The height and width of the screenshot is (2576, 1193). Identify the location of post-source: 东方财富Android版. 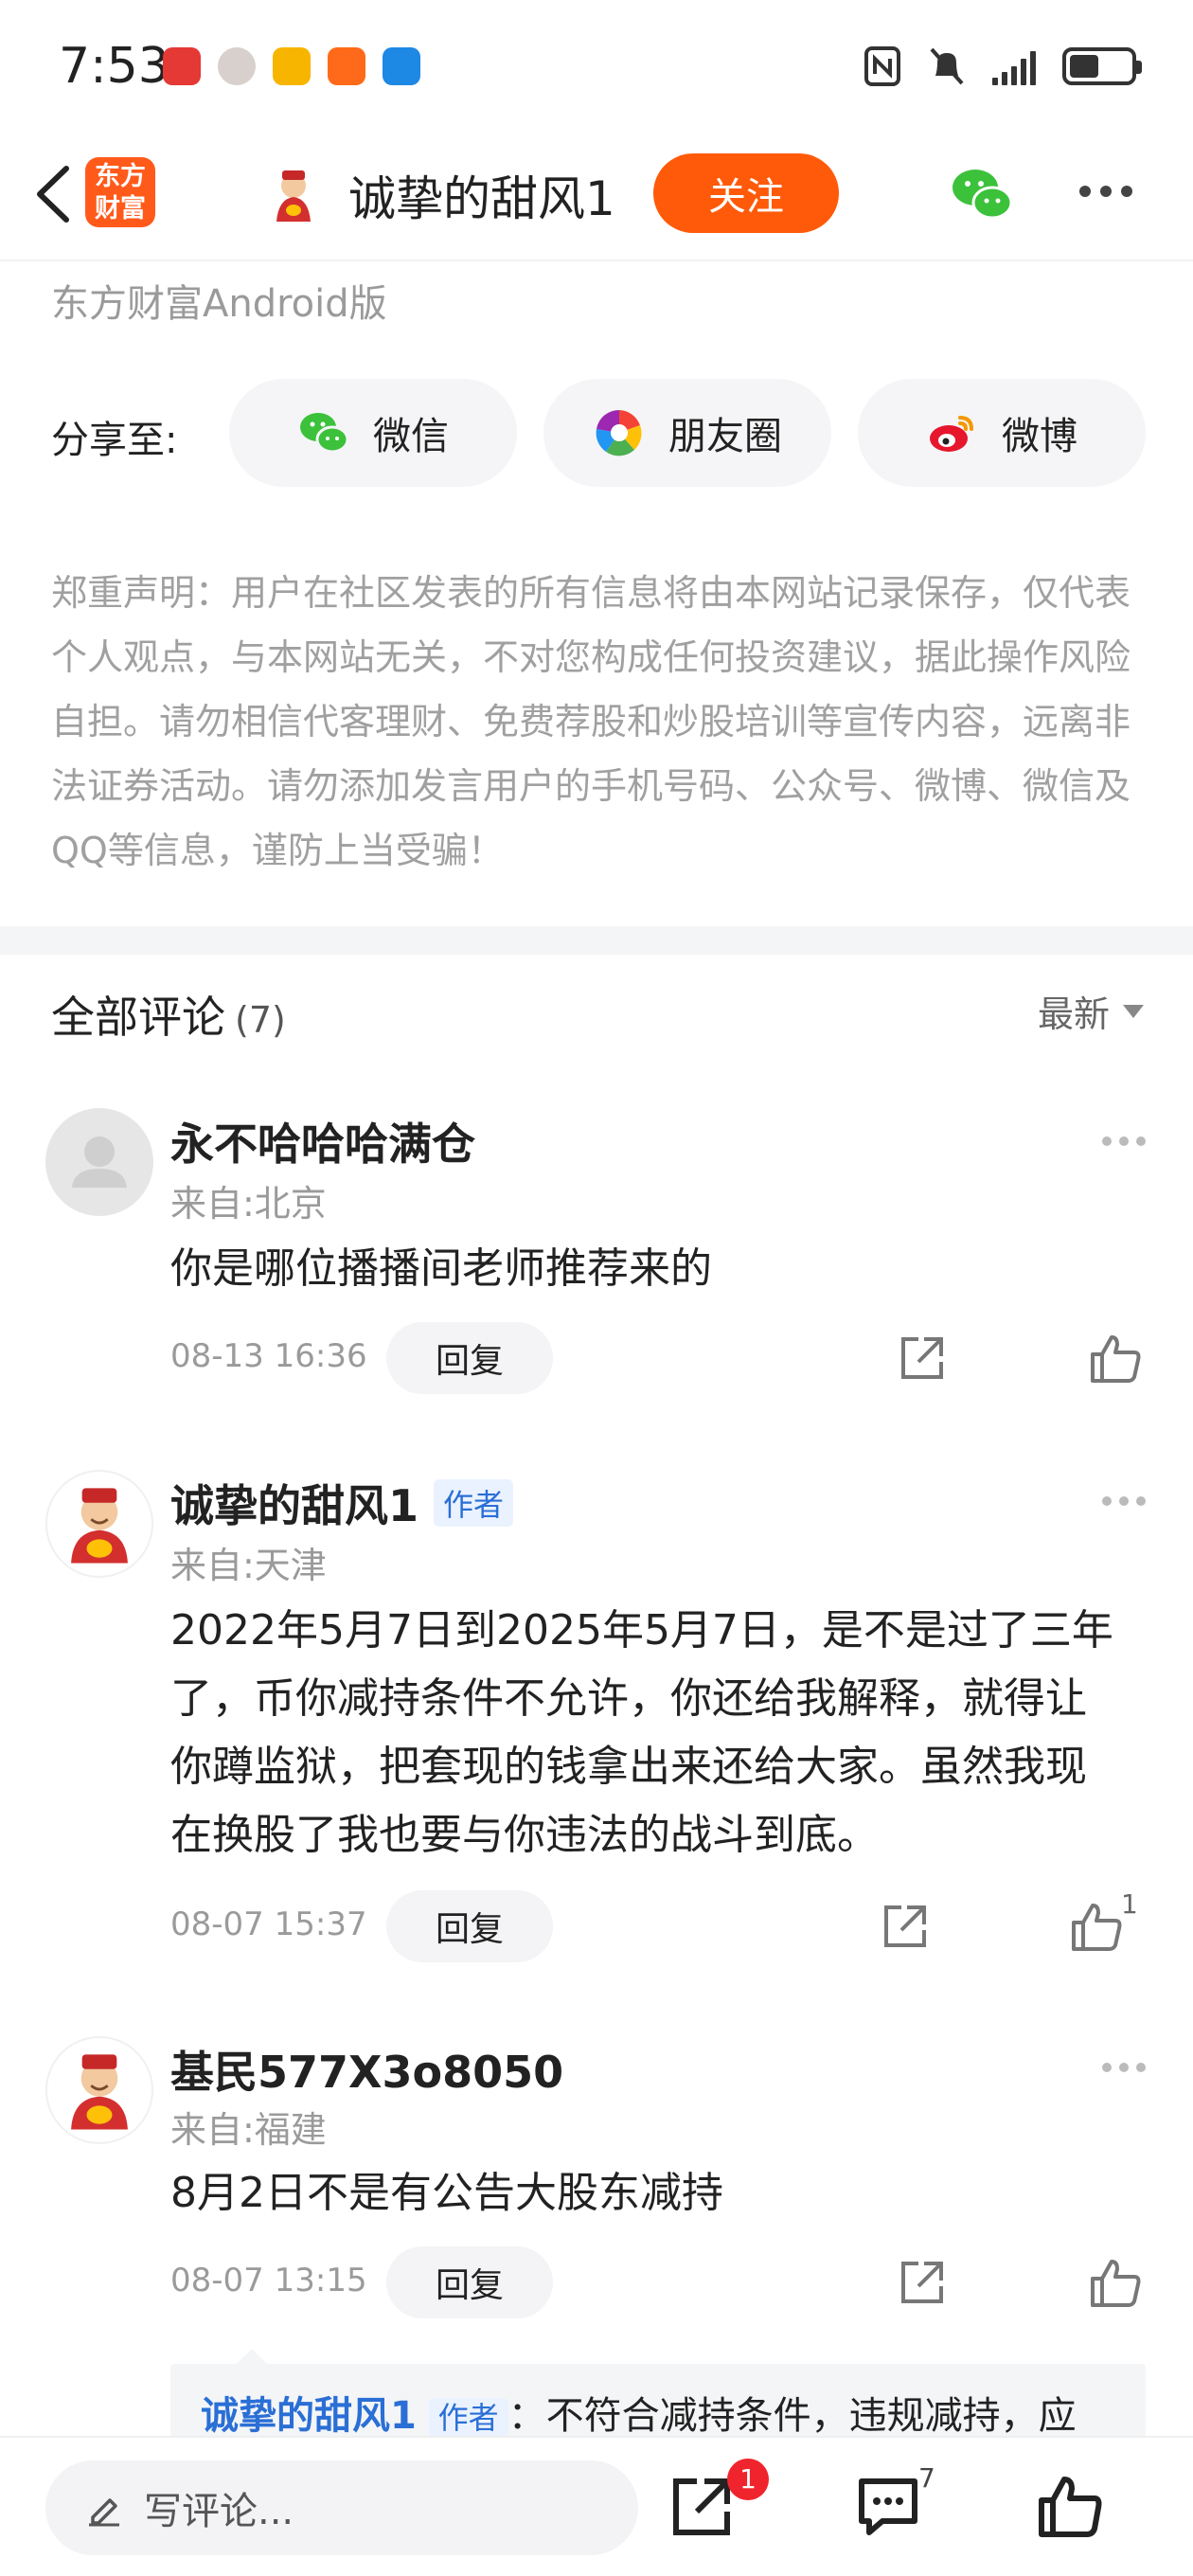
(219, 304).